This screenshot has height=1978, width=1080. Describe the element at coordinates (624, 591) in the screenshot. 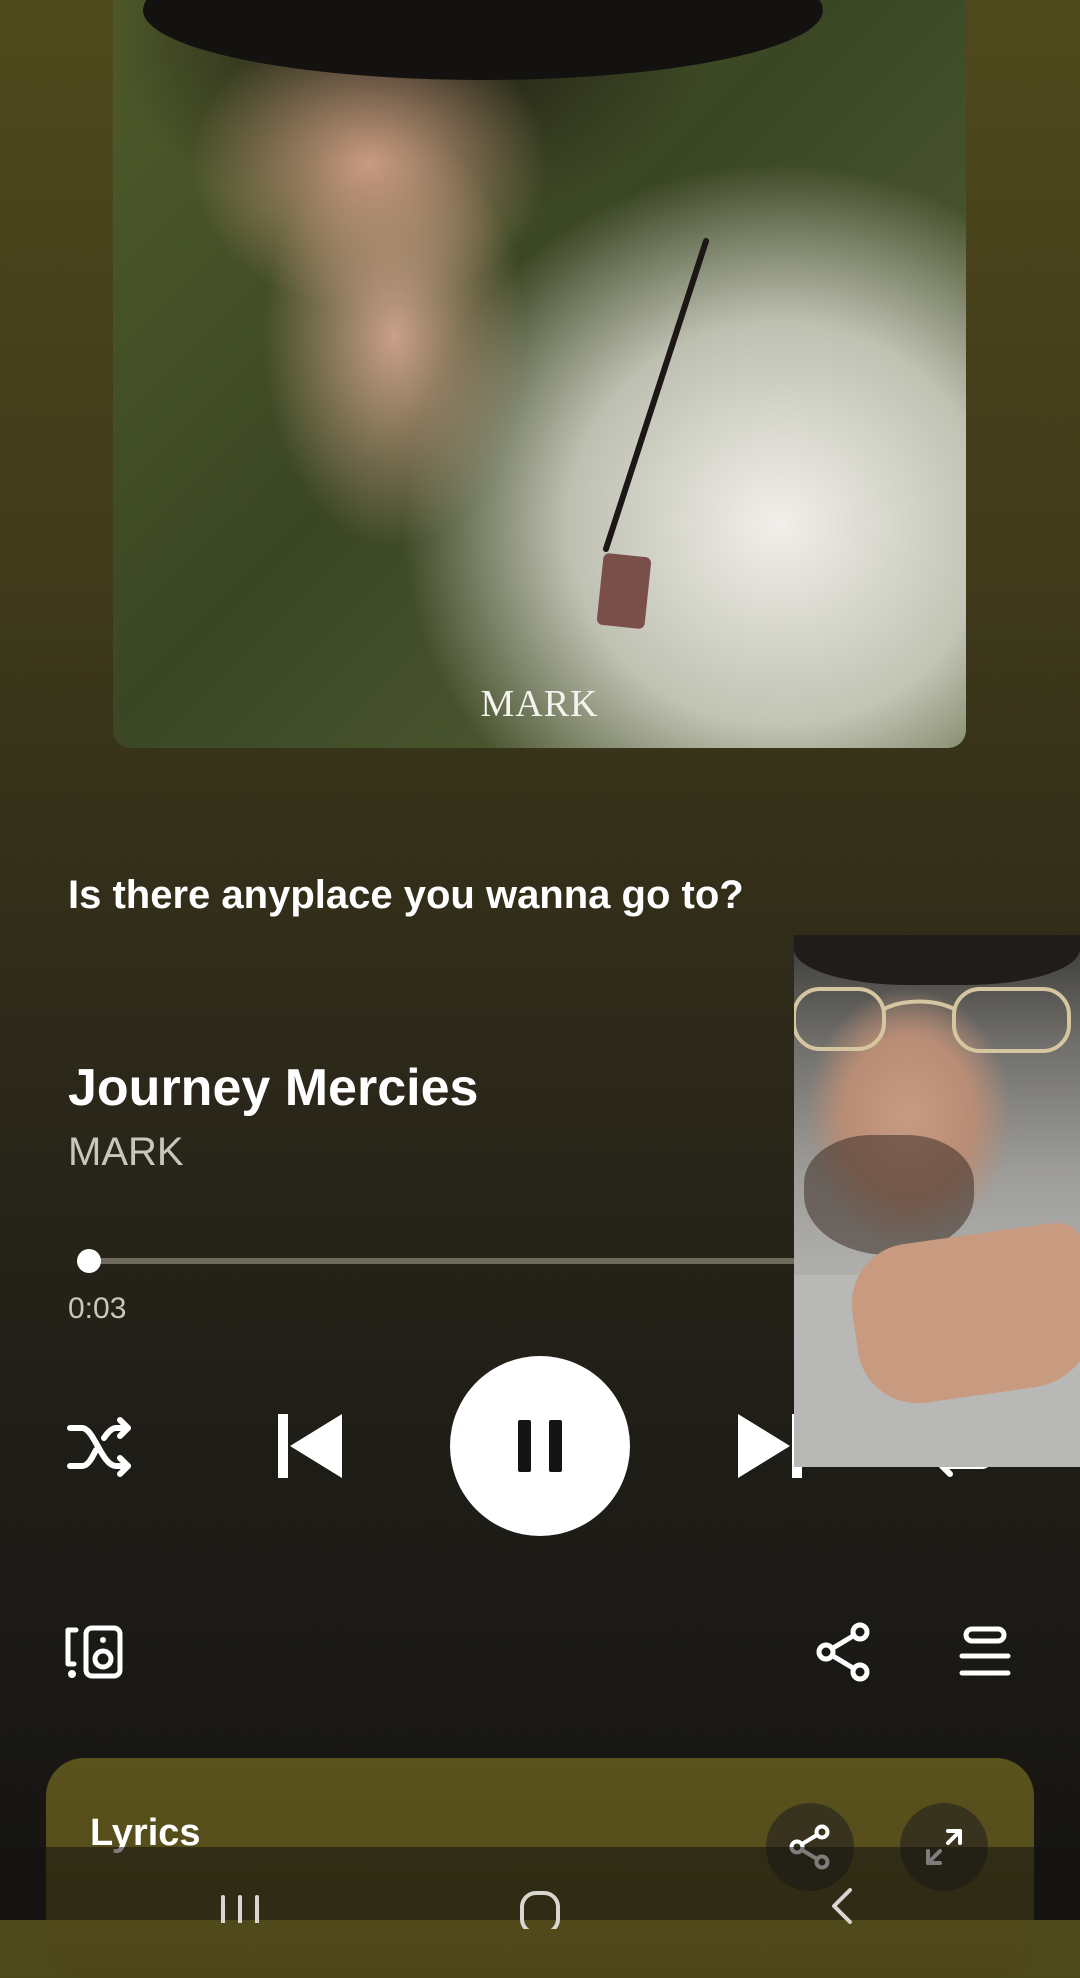

I see `album-art-pendant` at that location.